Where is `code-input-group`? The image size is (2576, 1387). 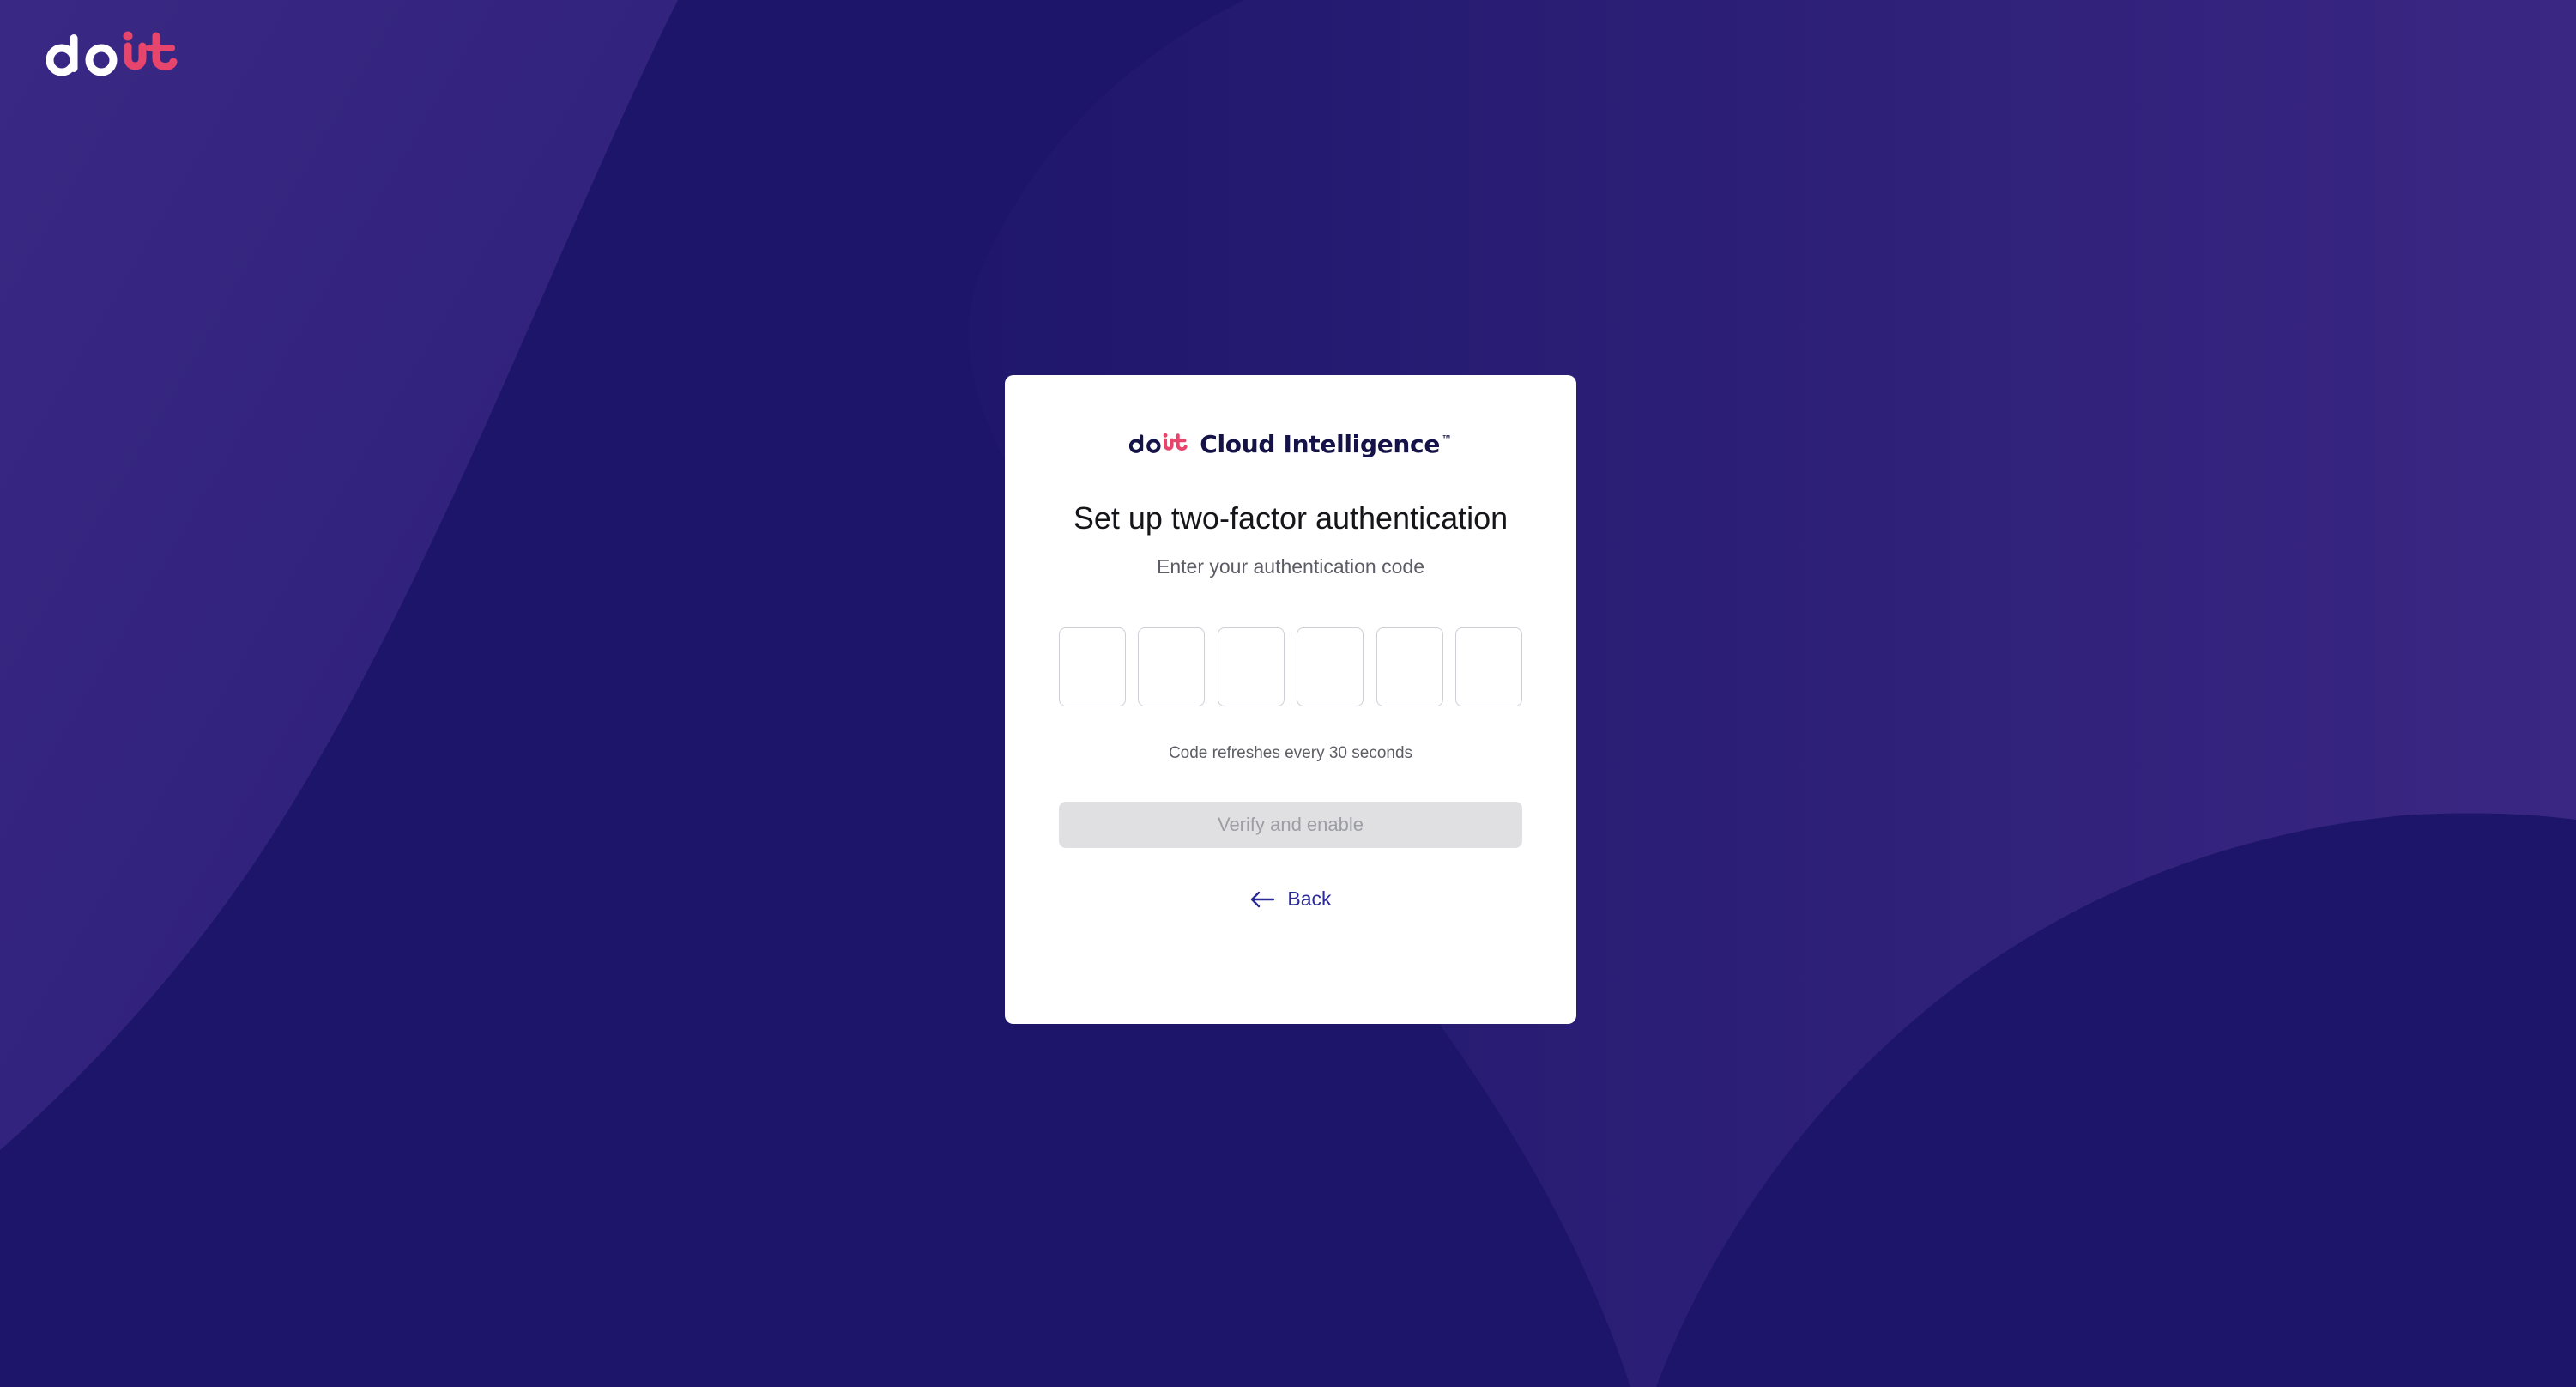
code-input-group is located at coordinates (1290, 667).